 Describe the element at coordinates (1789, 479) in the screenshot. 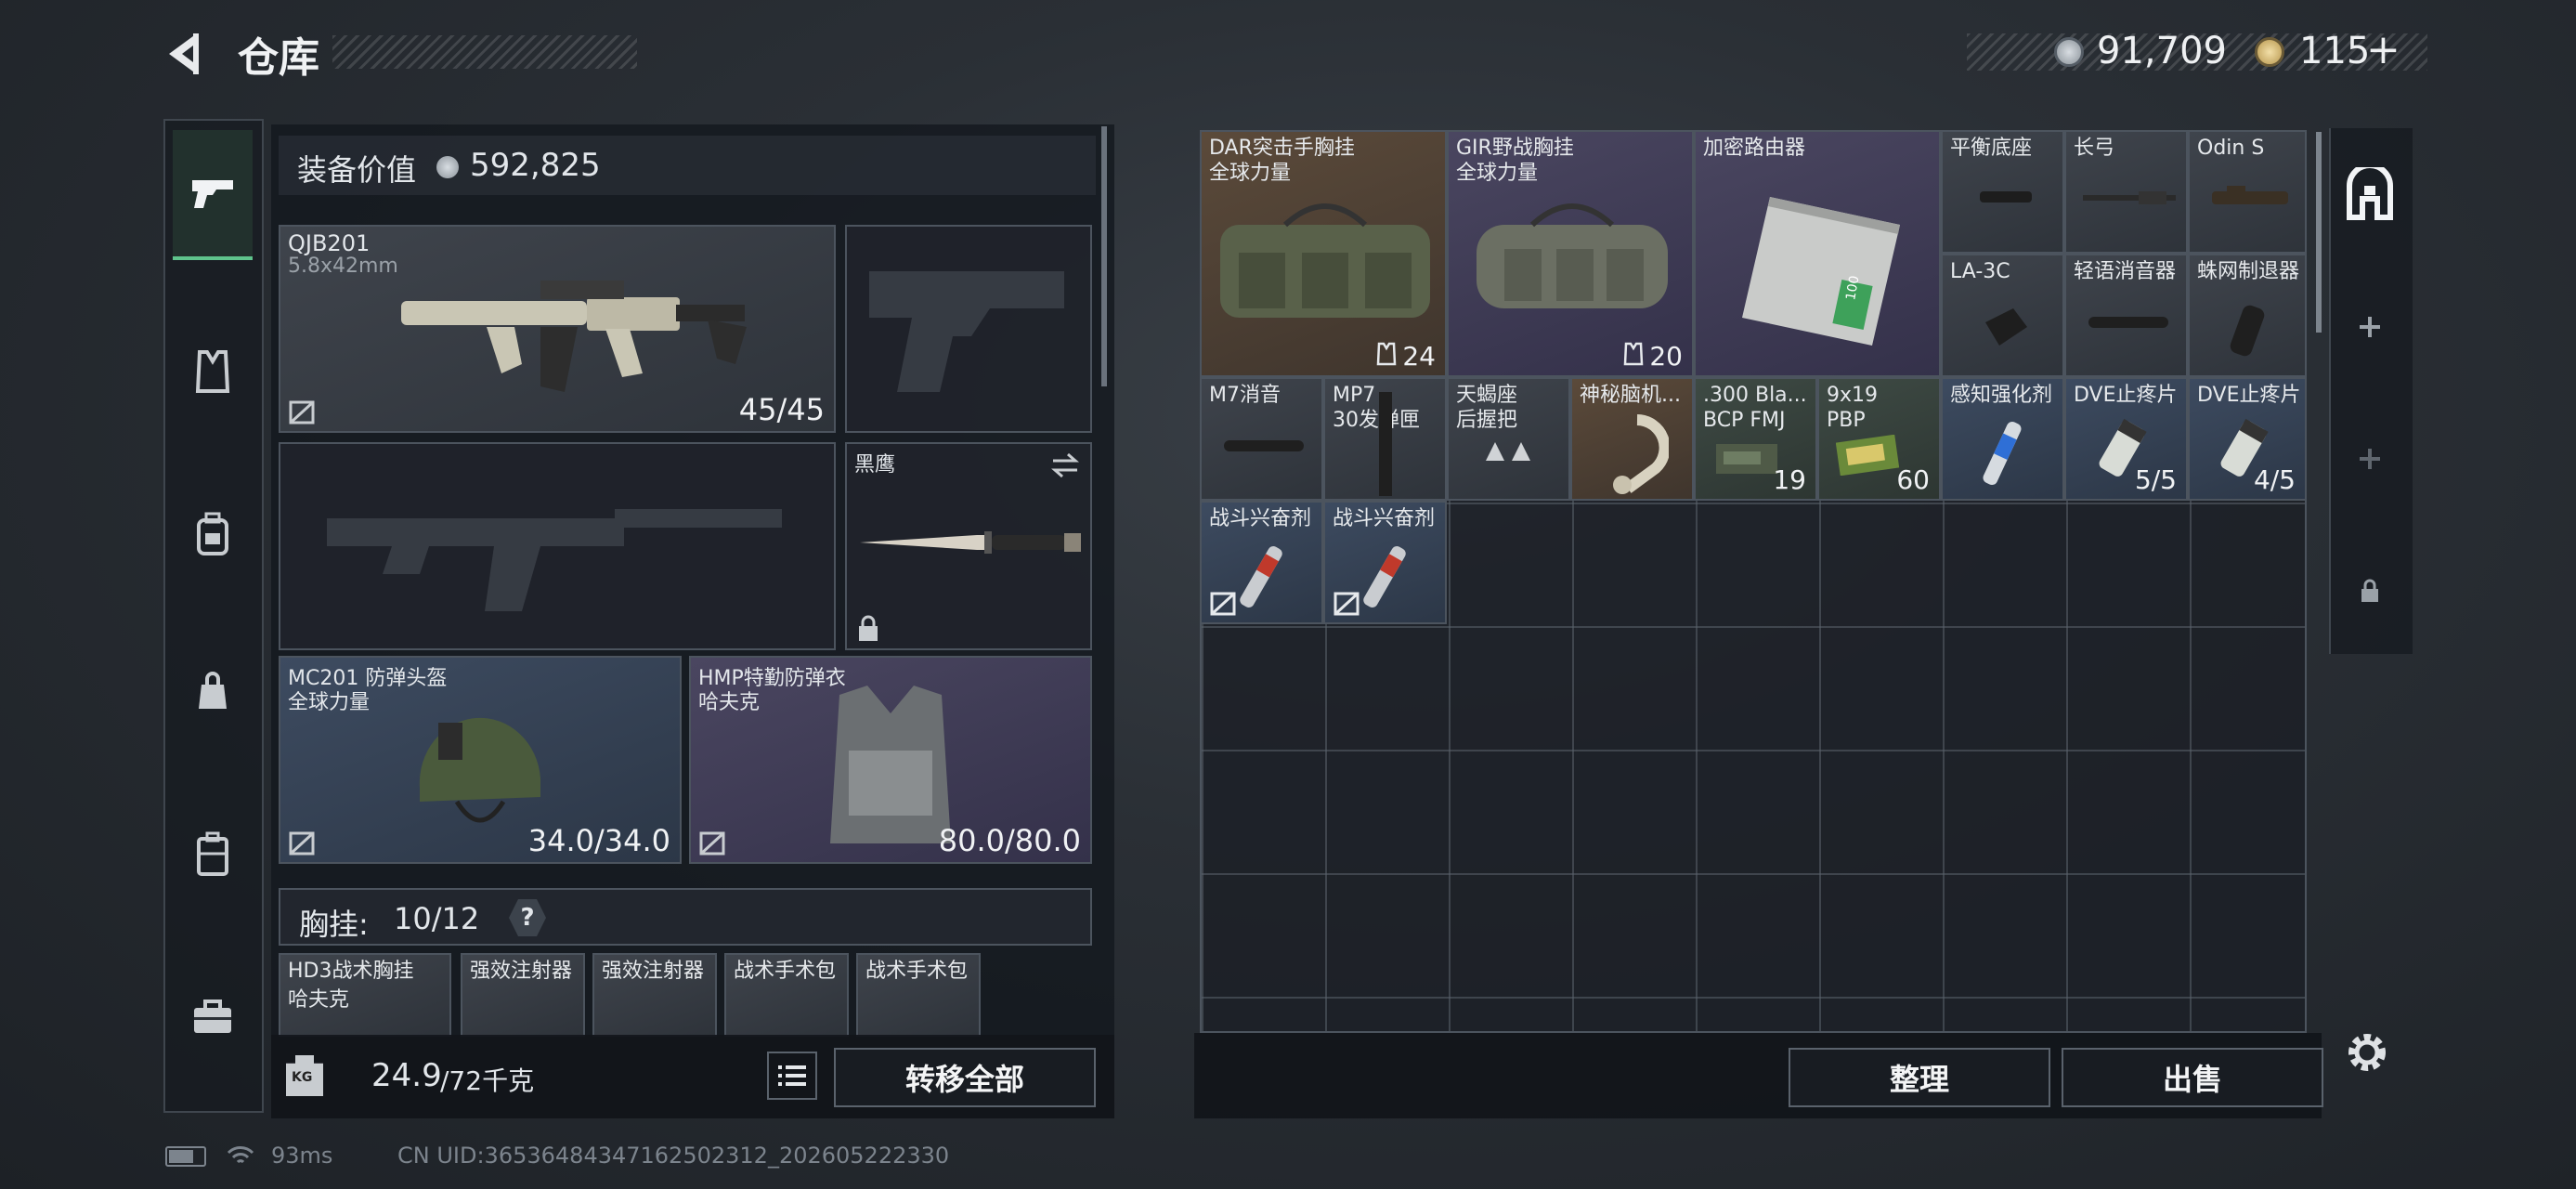

I see `item-count: 19` at that location.